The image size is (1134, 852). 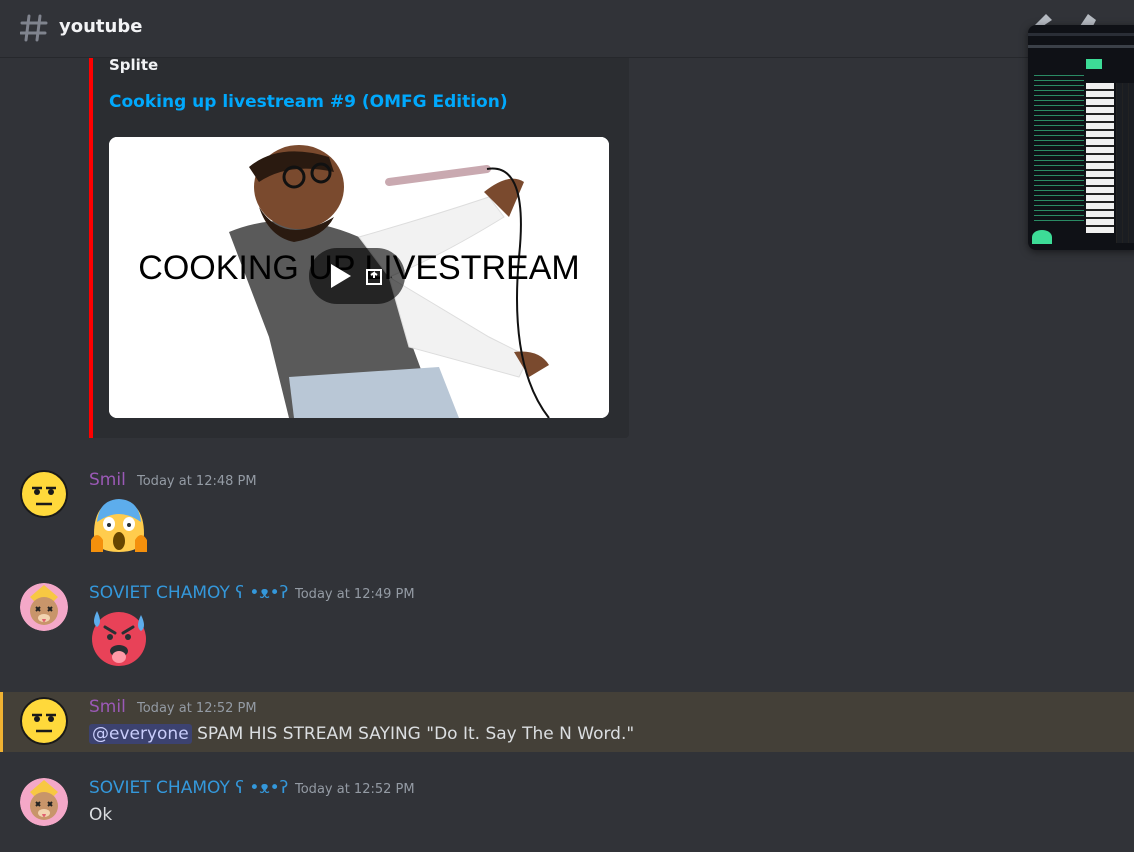 I want to click on pip-pattern-block, so click(x=1094, y=64).